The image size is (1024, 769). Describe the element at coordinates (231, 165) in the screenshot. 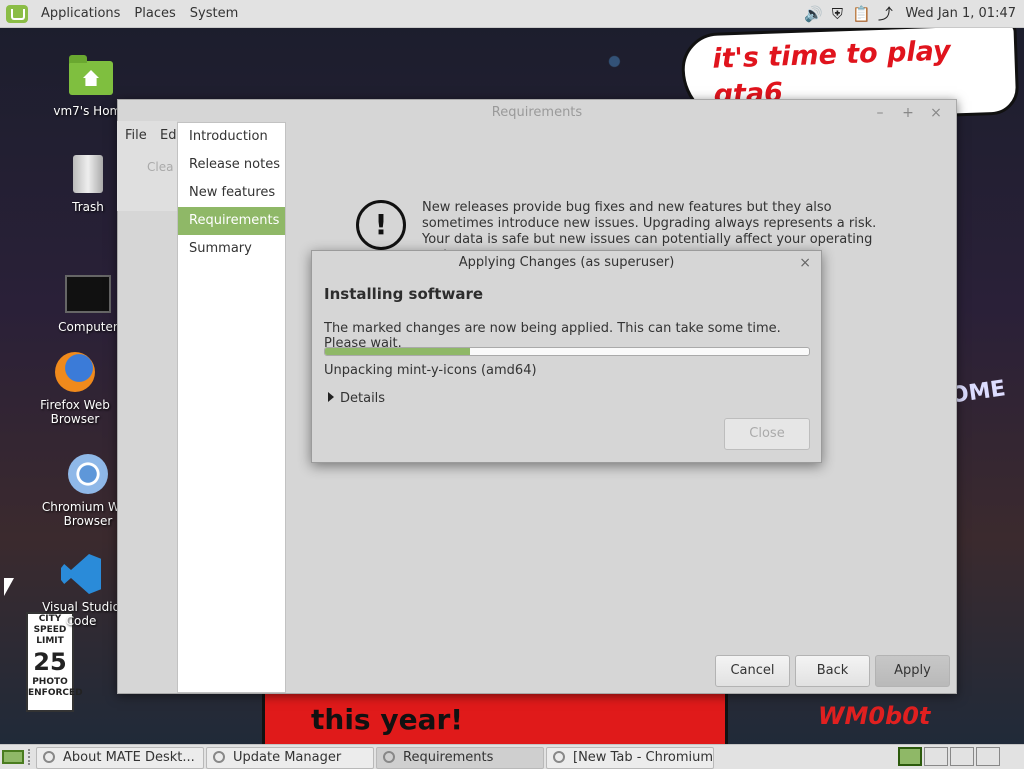

I see `sidebar-item-release-notes: Release notes` at that location.